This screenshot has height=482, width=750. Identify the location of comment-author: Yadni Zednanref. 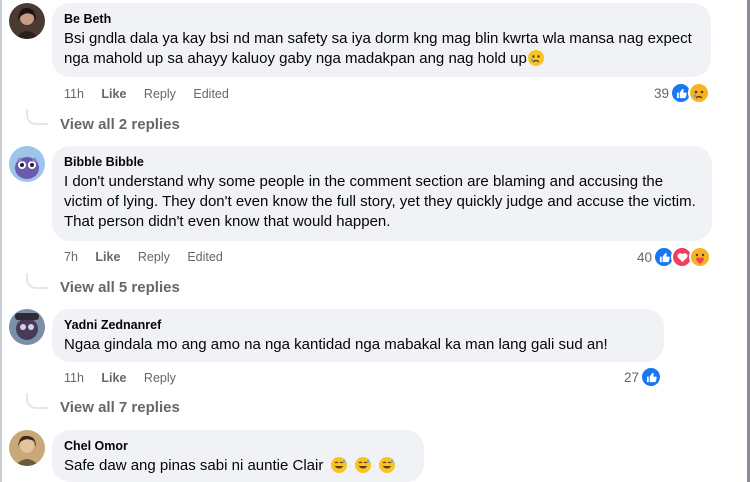
(358, 325).